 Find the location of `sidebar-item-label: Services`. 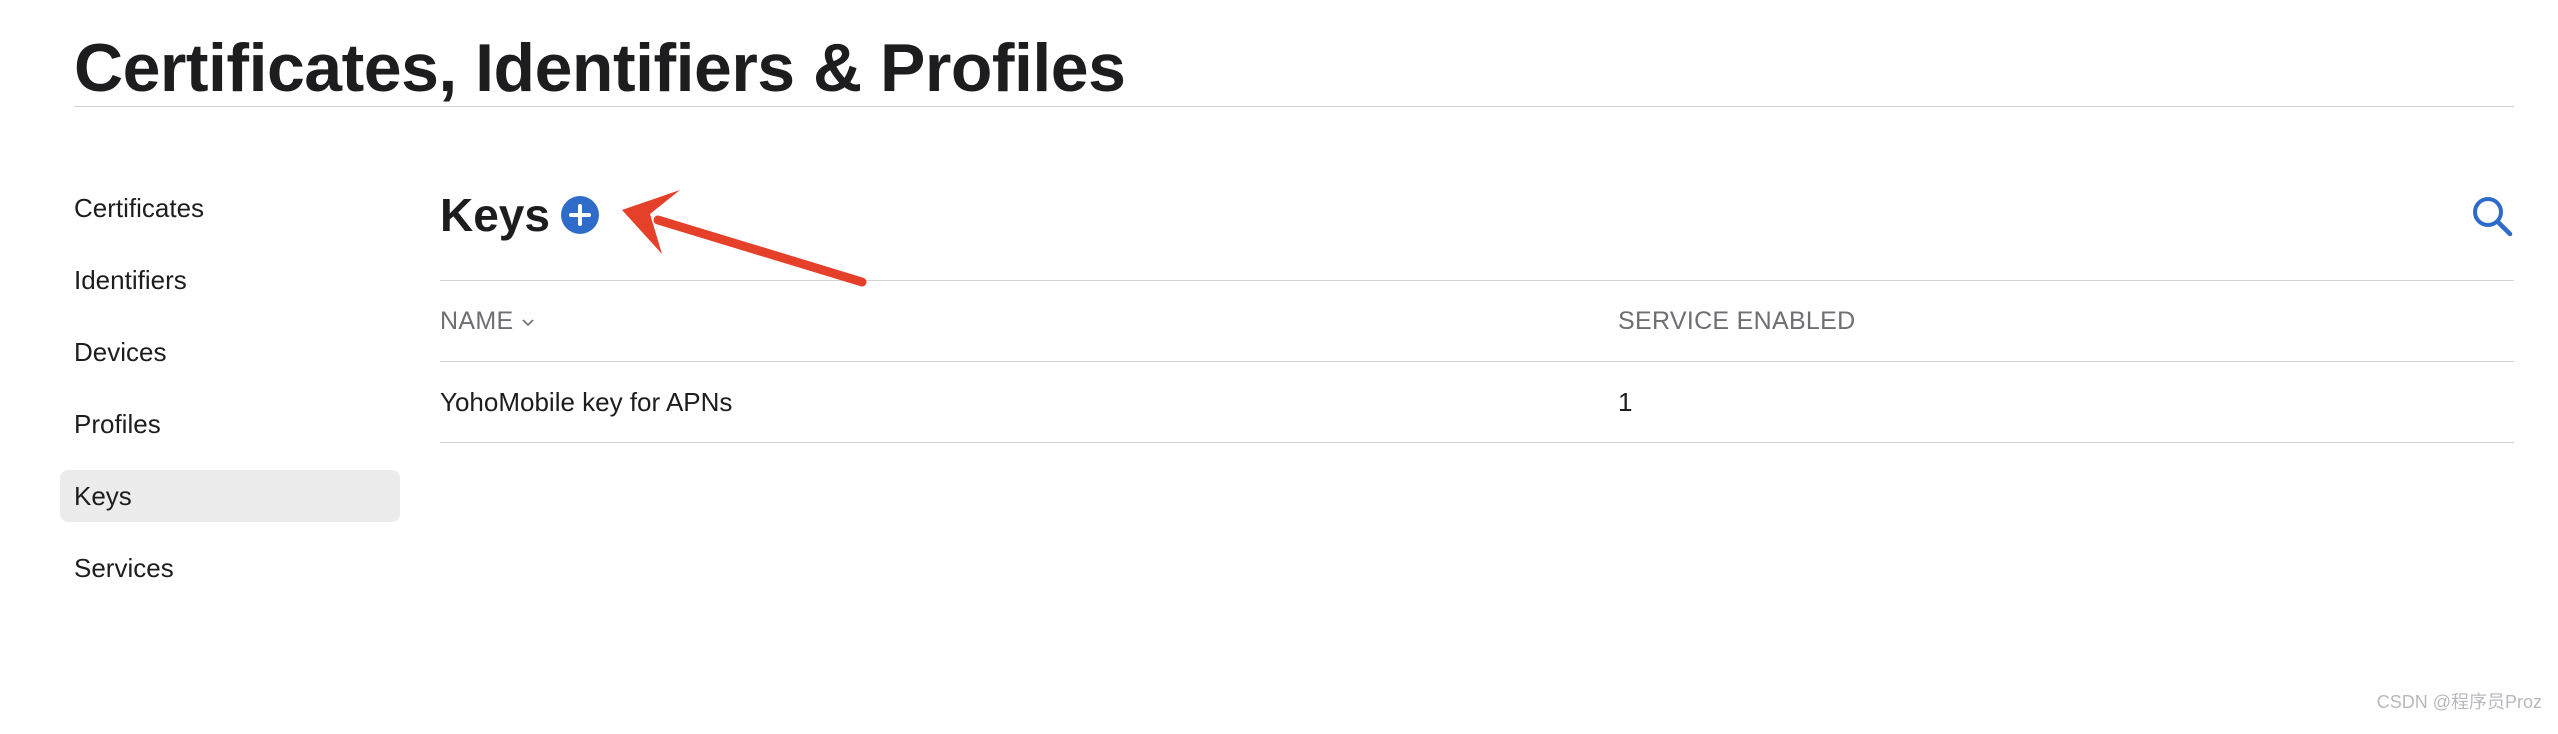

sidebar-item-label: Services is located at coordinates (124, 568).